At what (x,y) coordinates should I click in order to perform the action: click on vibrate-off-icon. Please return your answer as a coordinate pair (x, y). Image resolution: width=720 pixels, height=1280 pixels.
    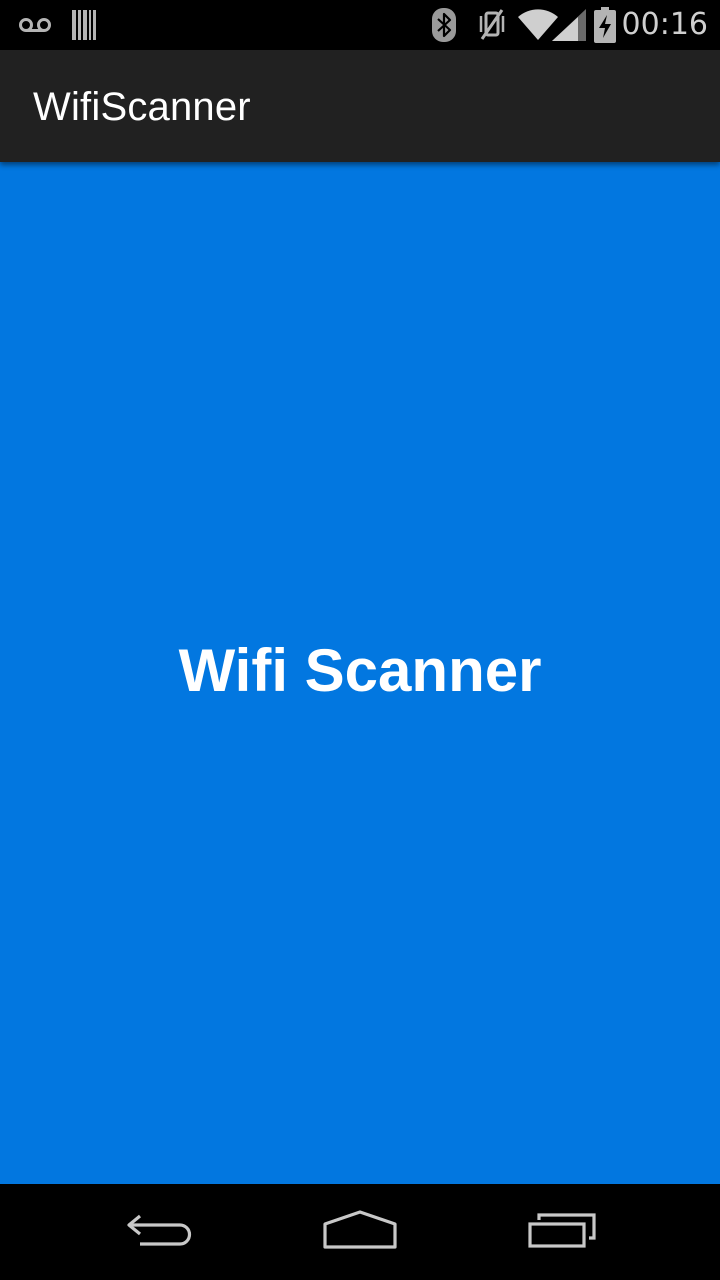
    Looking at the image, I should click on (492, 25).